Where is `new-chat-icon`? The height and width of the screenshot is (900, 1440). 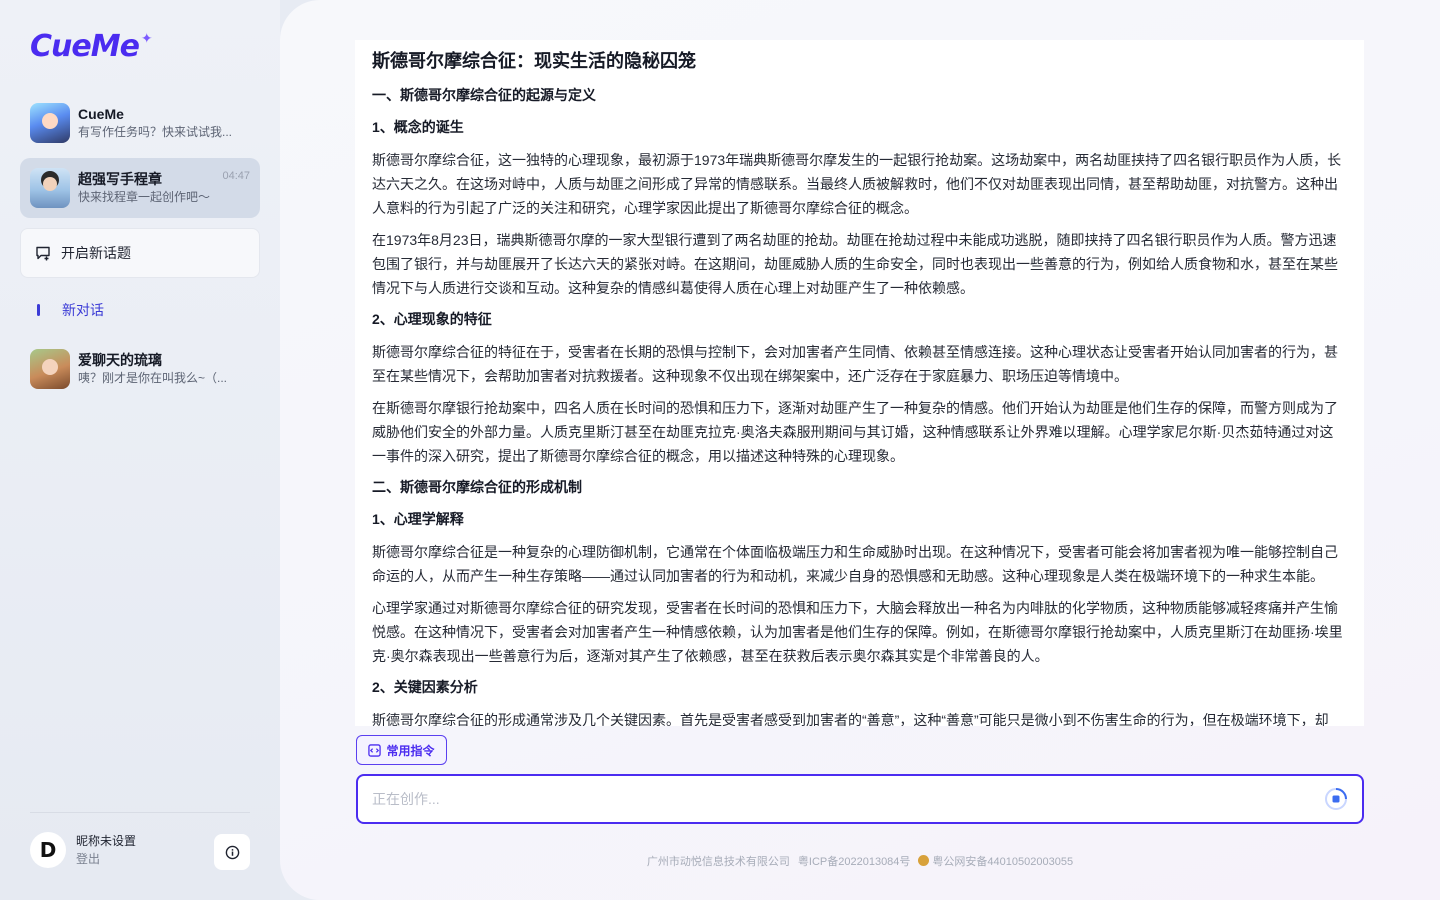
new-chat-icon is located at coordinates (43, 253).